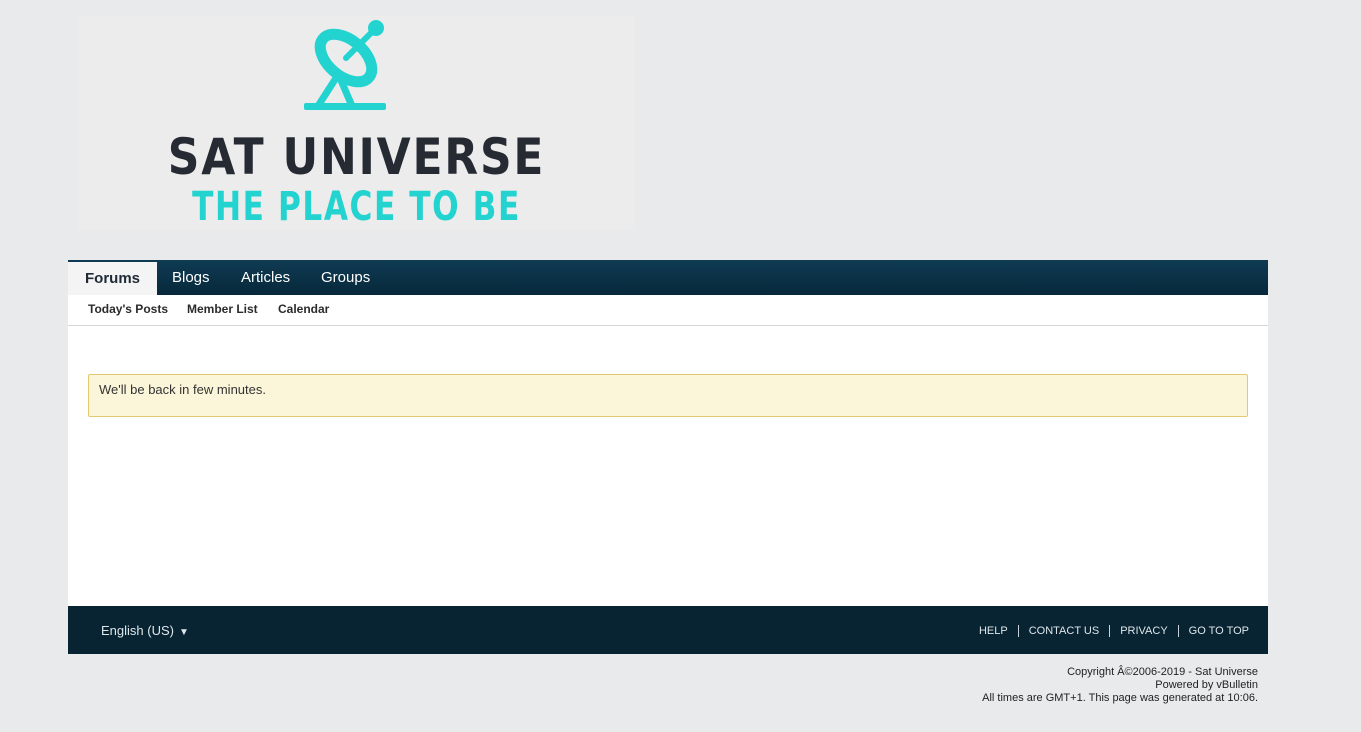  I want to click on footer-link-privacy: PRIVACY, so click(1143, 631).